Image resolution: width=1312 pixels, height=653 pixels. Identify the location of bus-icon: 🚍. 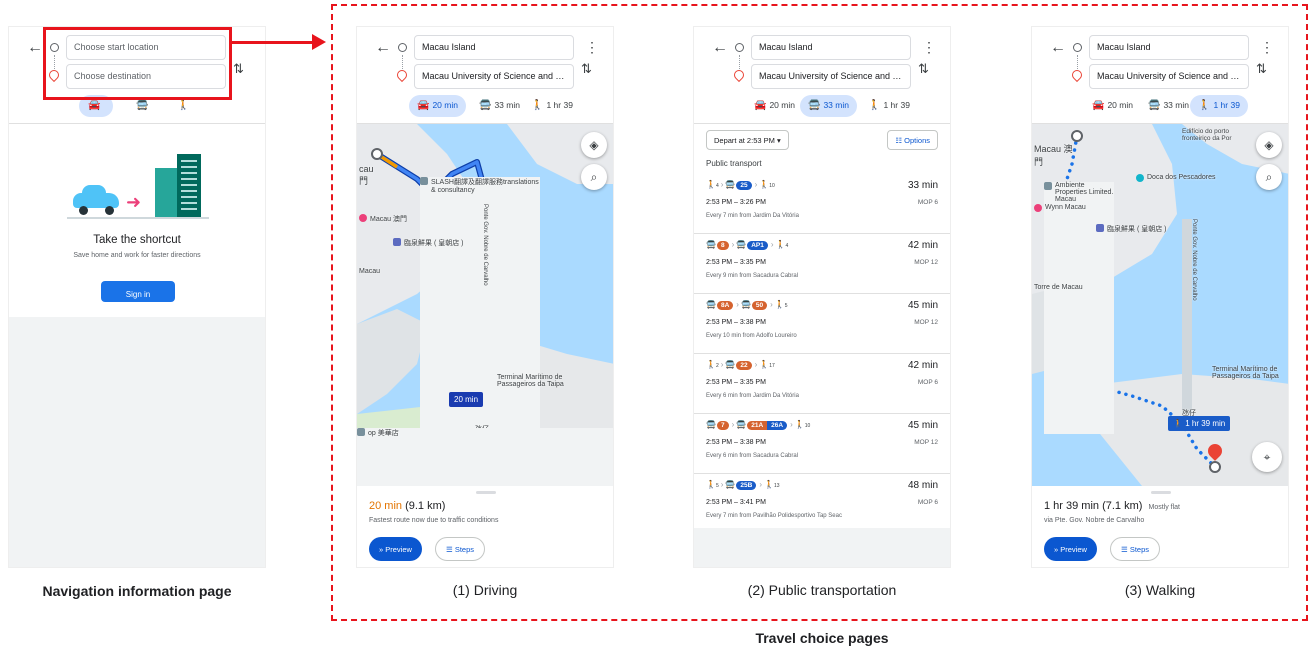
(142, 105).